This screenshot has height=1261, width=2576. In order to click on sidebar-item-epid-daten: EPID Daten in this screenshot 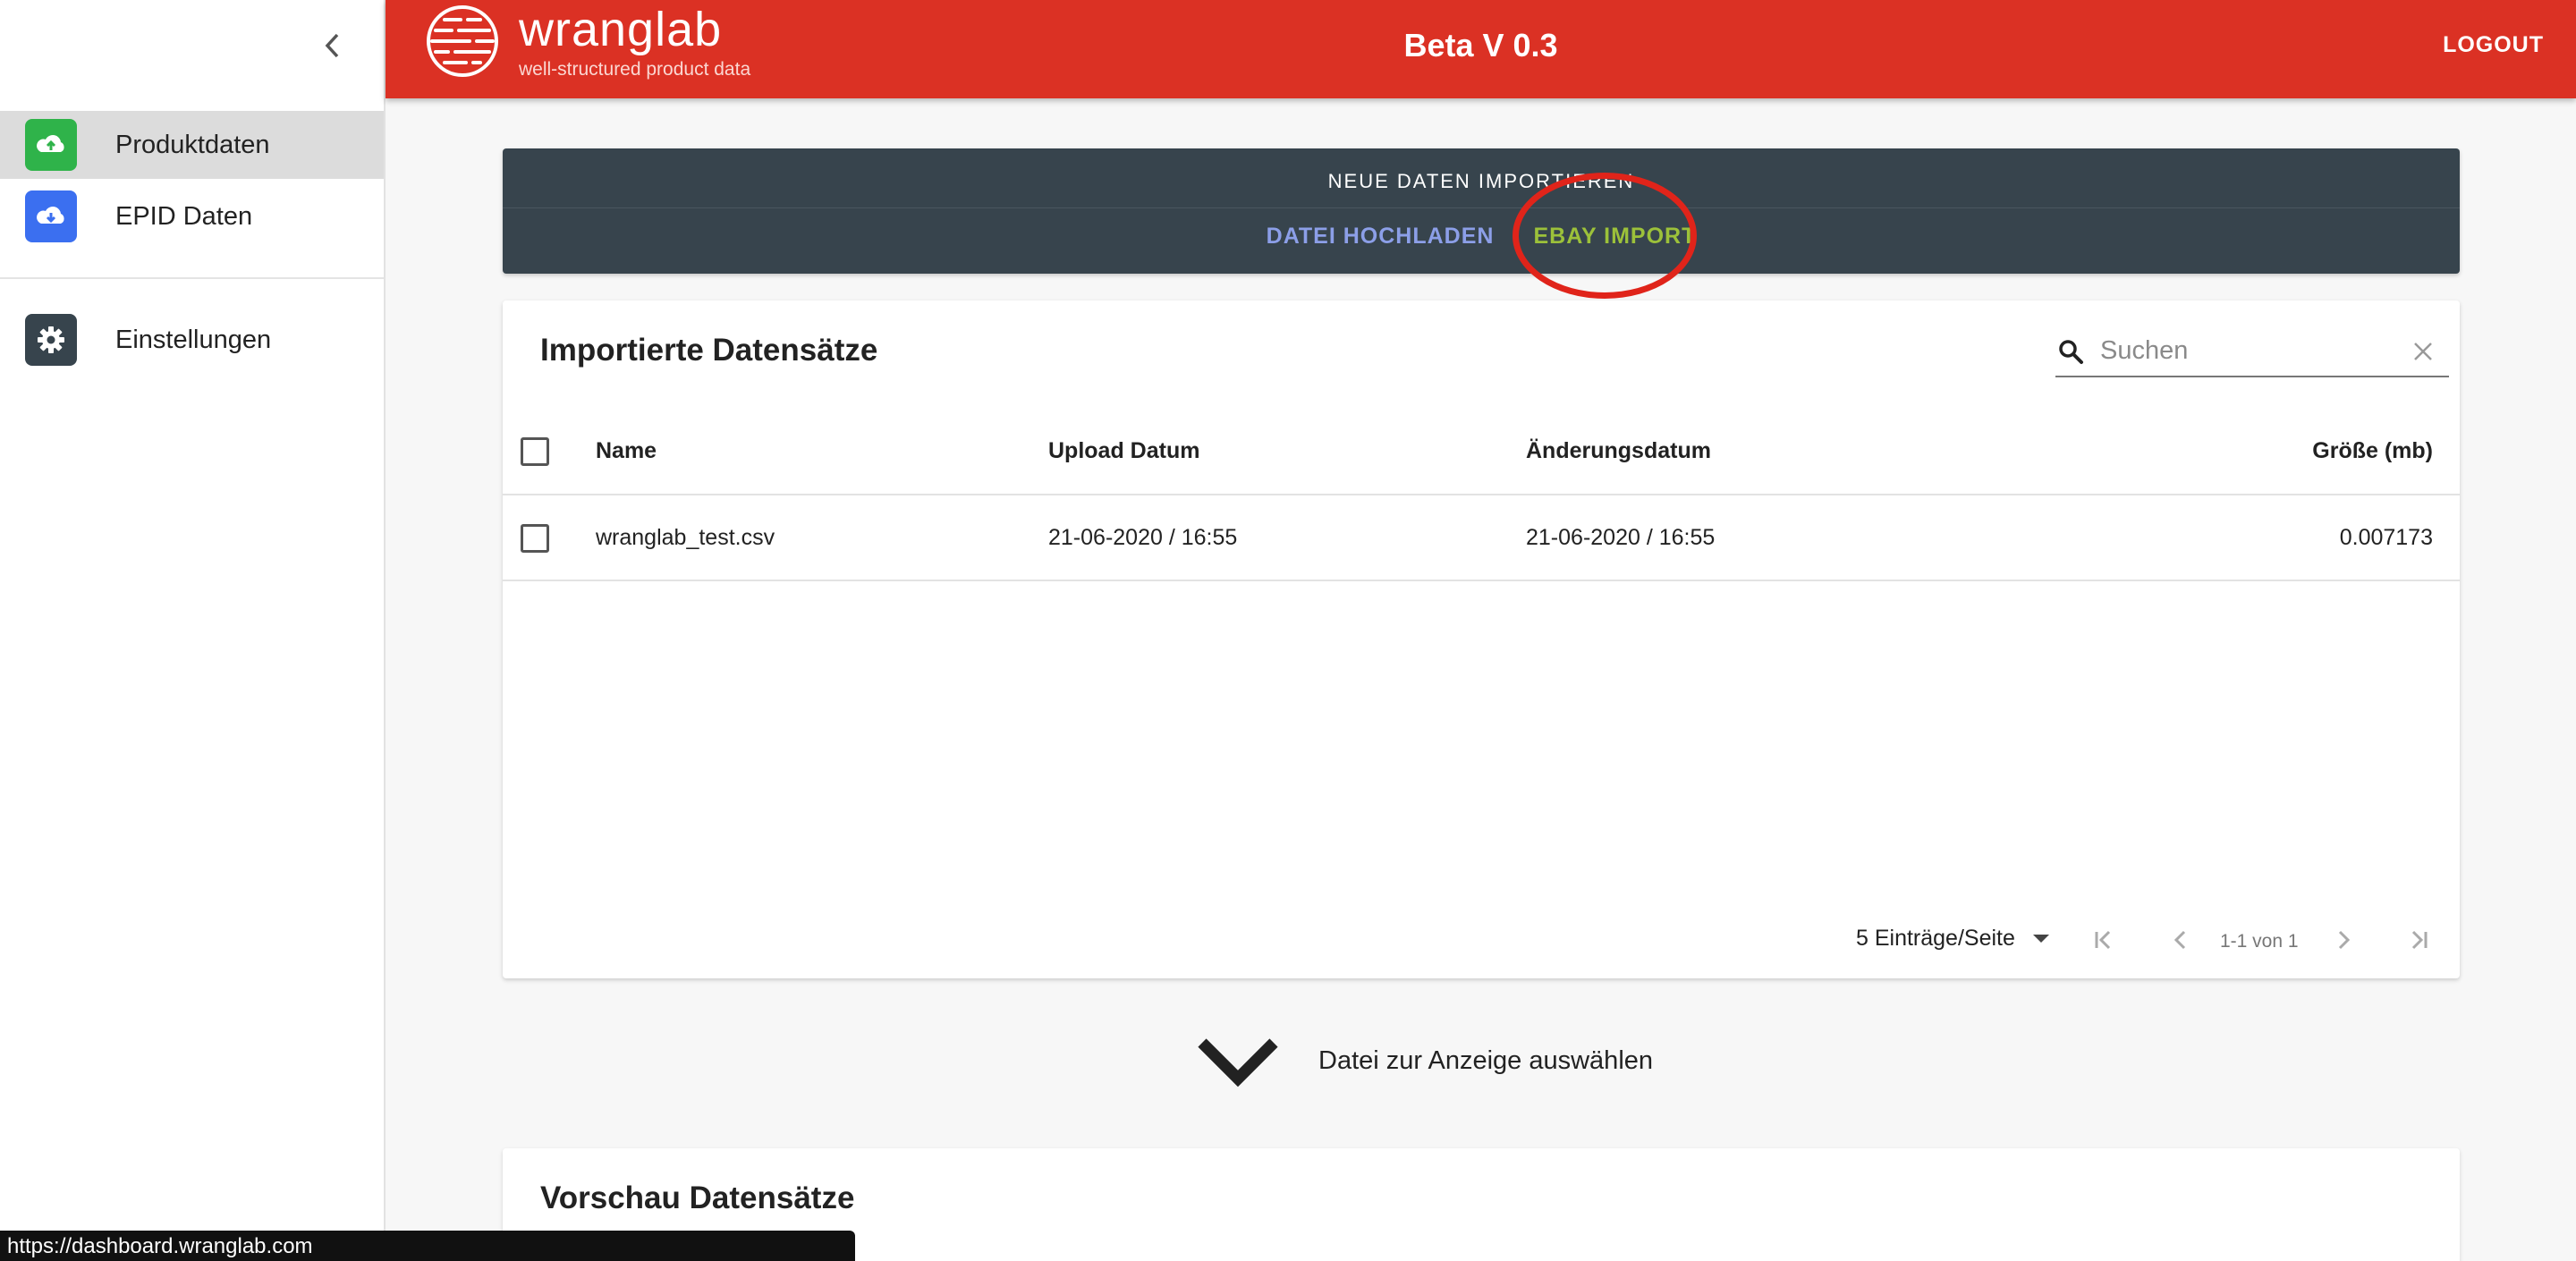, I will do `click(192, 216)`.